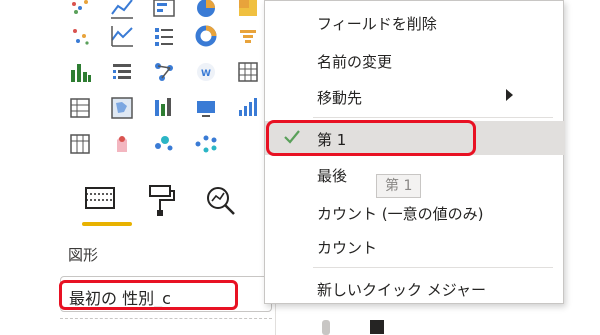 The image size is (600, 335). I want to click on table-grid-icon, so click(80, 108).